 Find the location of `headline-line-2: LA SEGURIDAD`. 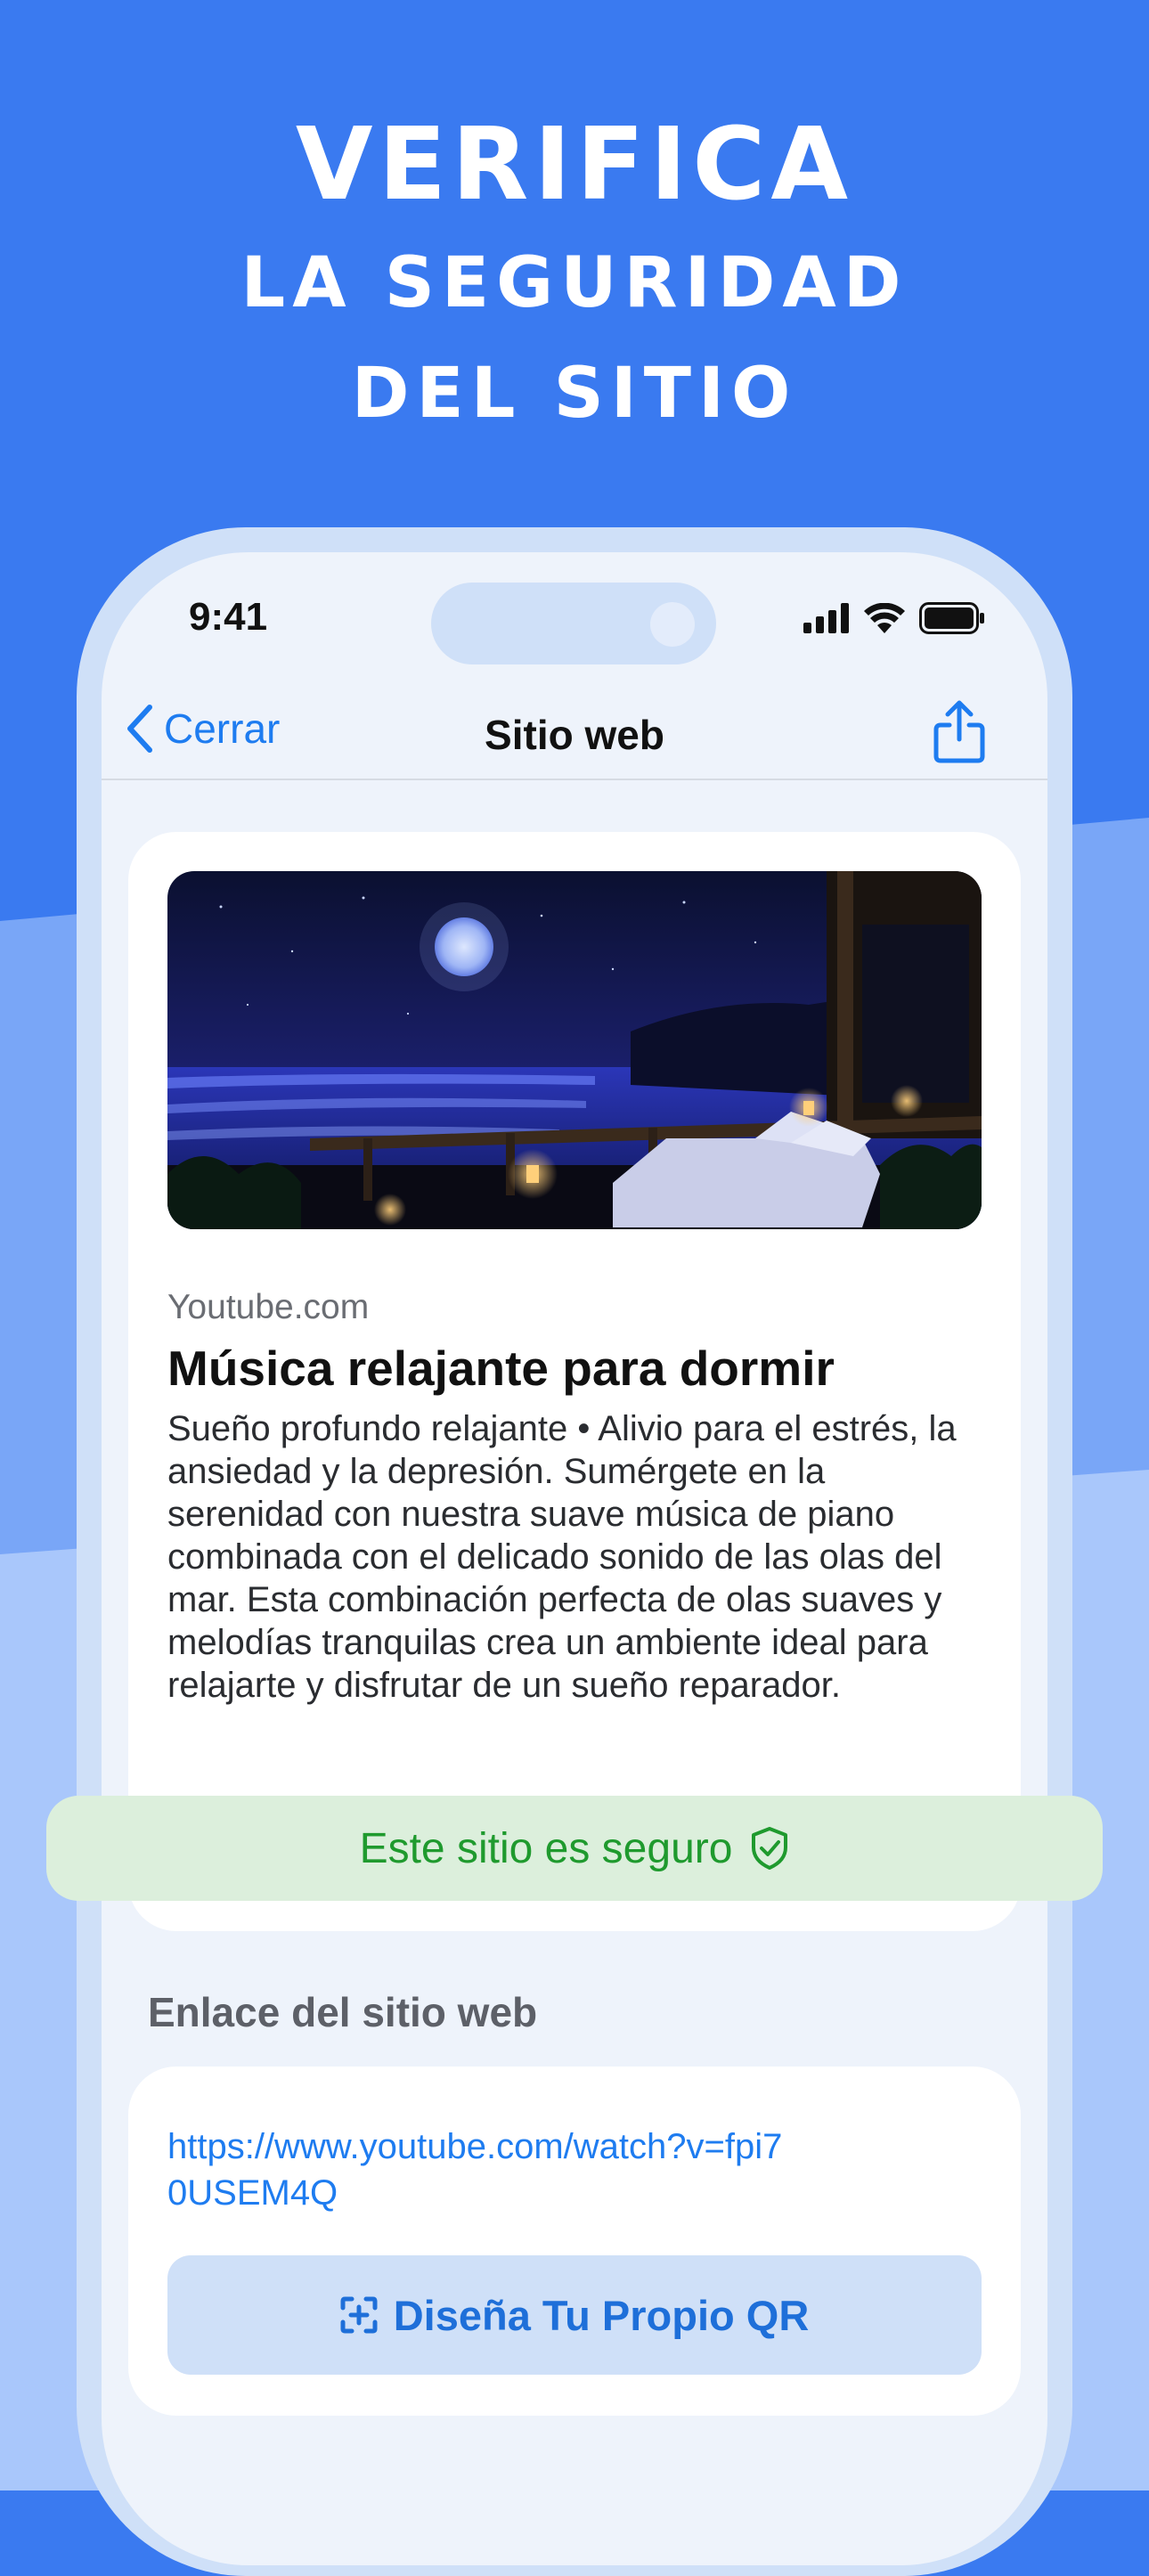

headline-line-2: LA SEGURIDAD is located at coordinates (574, 283).